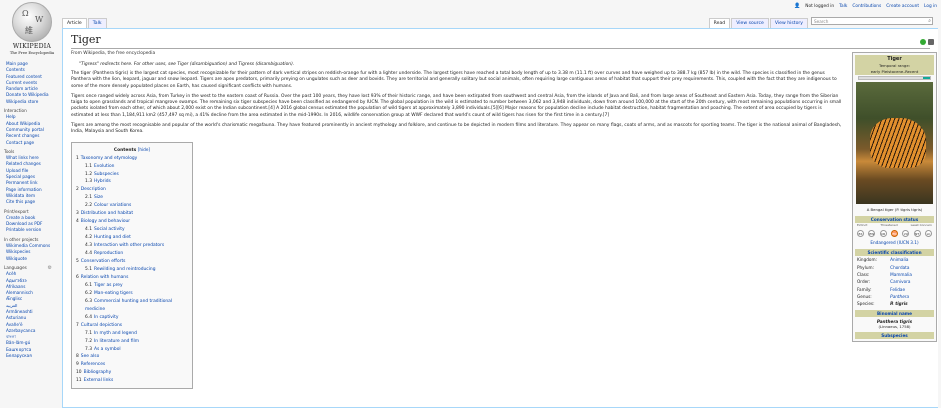 The image size is (941, 408). I want to click on binomial-name-heading: Binomial name, so click(894, 313).